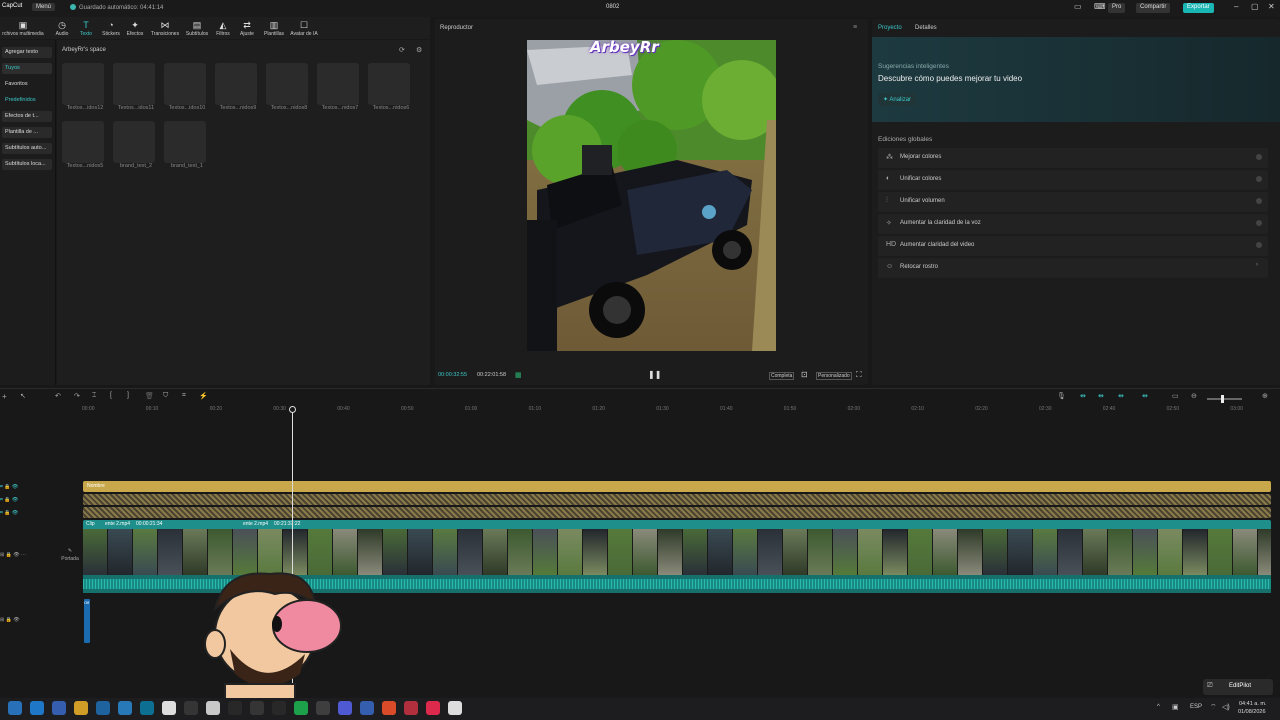 Image resolution: width=1280 pixels, height=720 pixels. What do you see at coordinates (85, 87) in the screenshot?
I see `text-preset-item: Textos...idos12` at bounding box center [85, 87].